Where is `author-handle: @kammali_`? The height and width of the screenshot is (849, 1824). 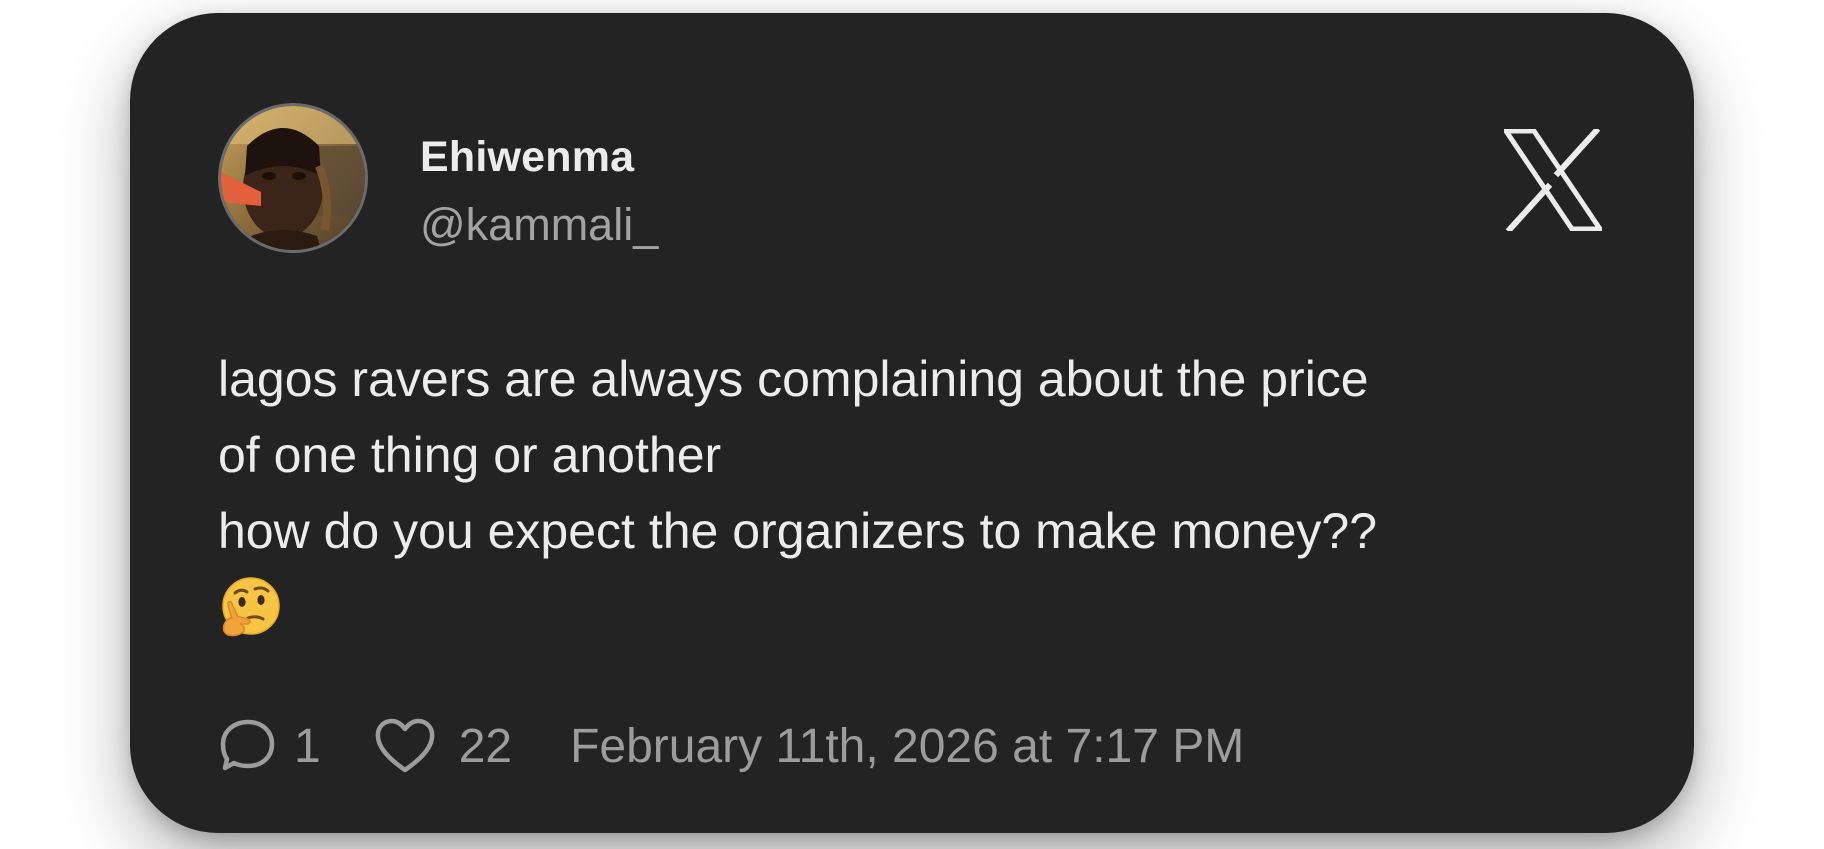
author-handle: @kammali_ is located at coordinates (539, 225).